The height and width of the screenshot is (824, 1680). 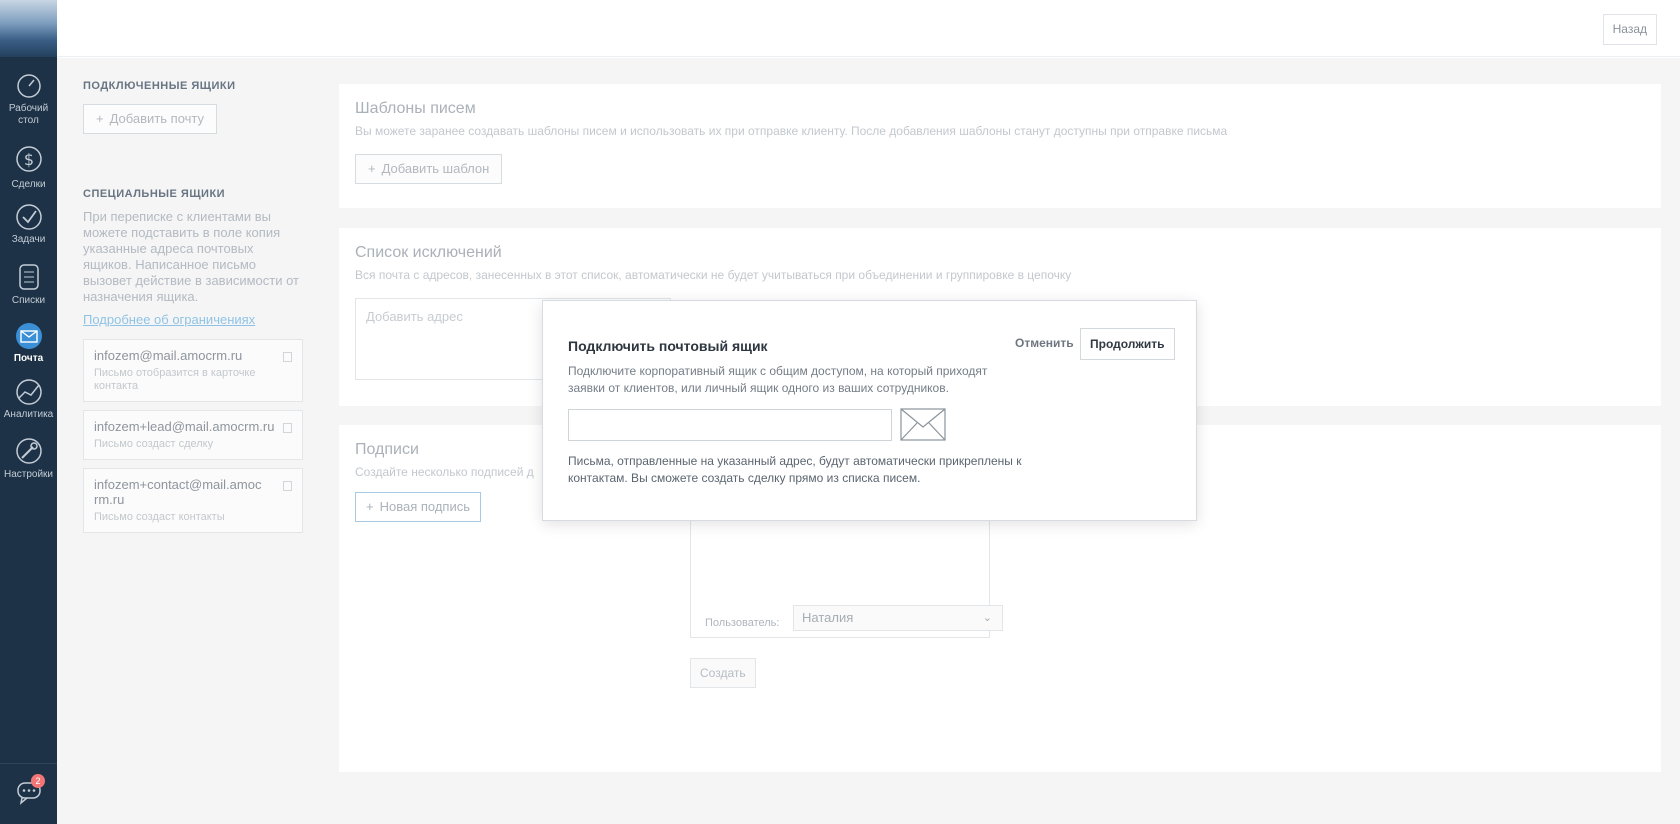 I want to click on mailbox-email-input, so click(x=730, y=425).